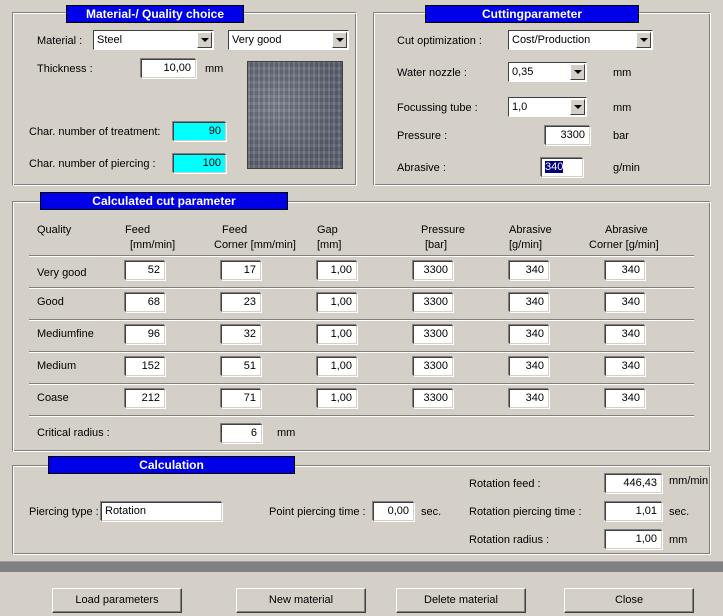 The height and width of the screenshot is (616, 723). What do you see at coordinates (554, 167) in the screenshot?
I see `abrasive-input-value: 340` at bounding box center [554, 167].